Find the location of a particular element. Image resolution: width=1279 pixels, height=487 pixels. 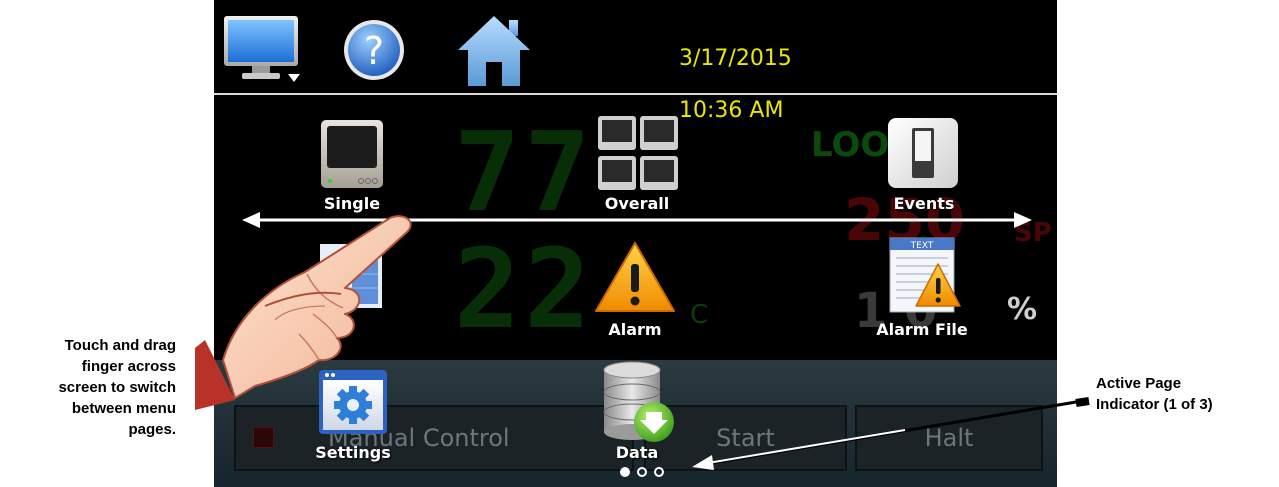

callout-pointer-arrow is located at coordinates (891, 433).